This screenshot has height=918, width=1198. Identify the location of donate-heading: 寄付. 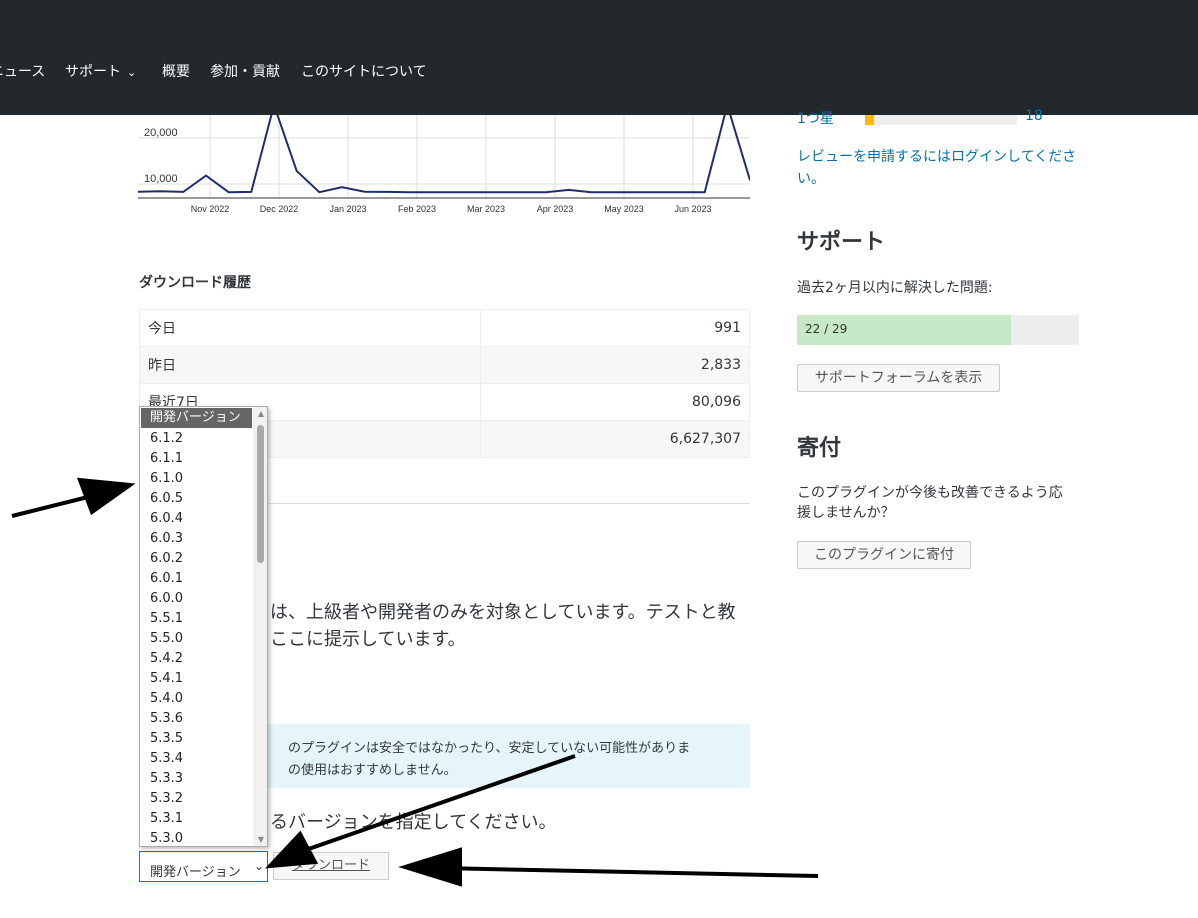
(819, 448).